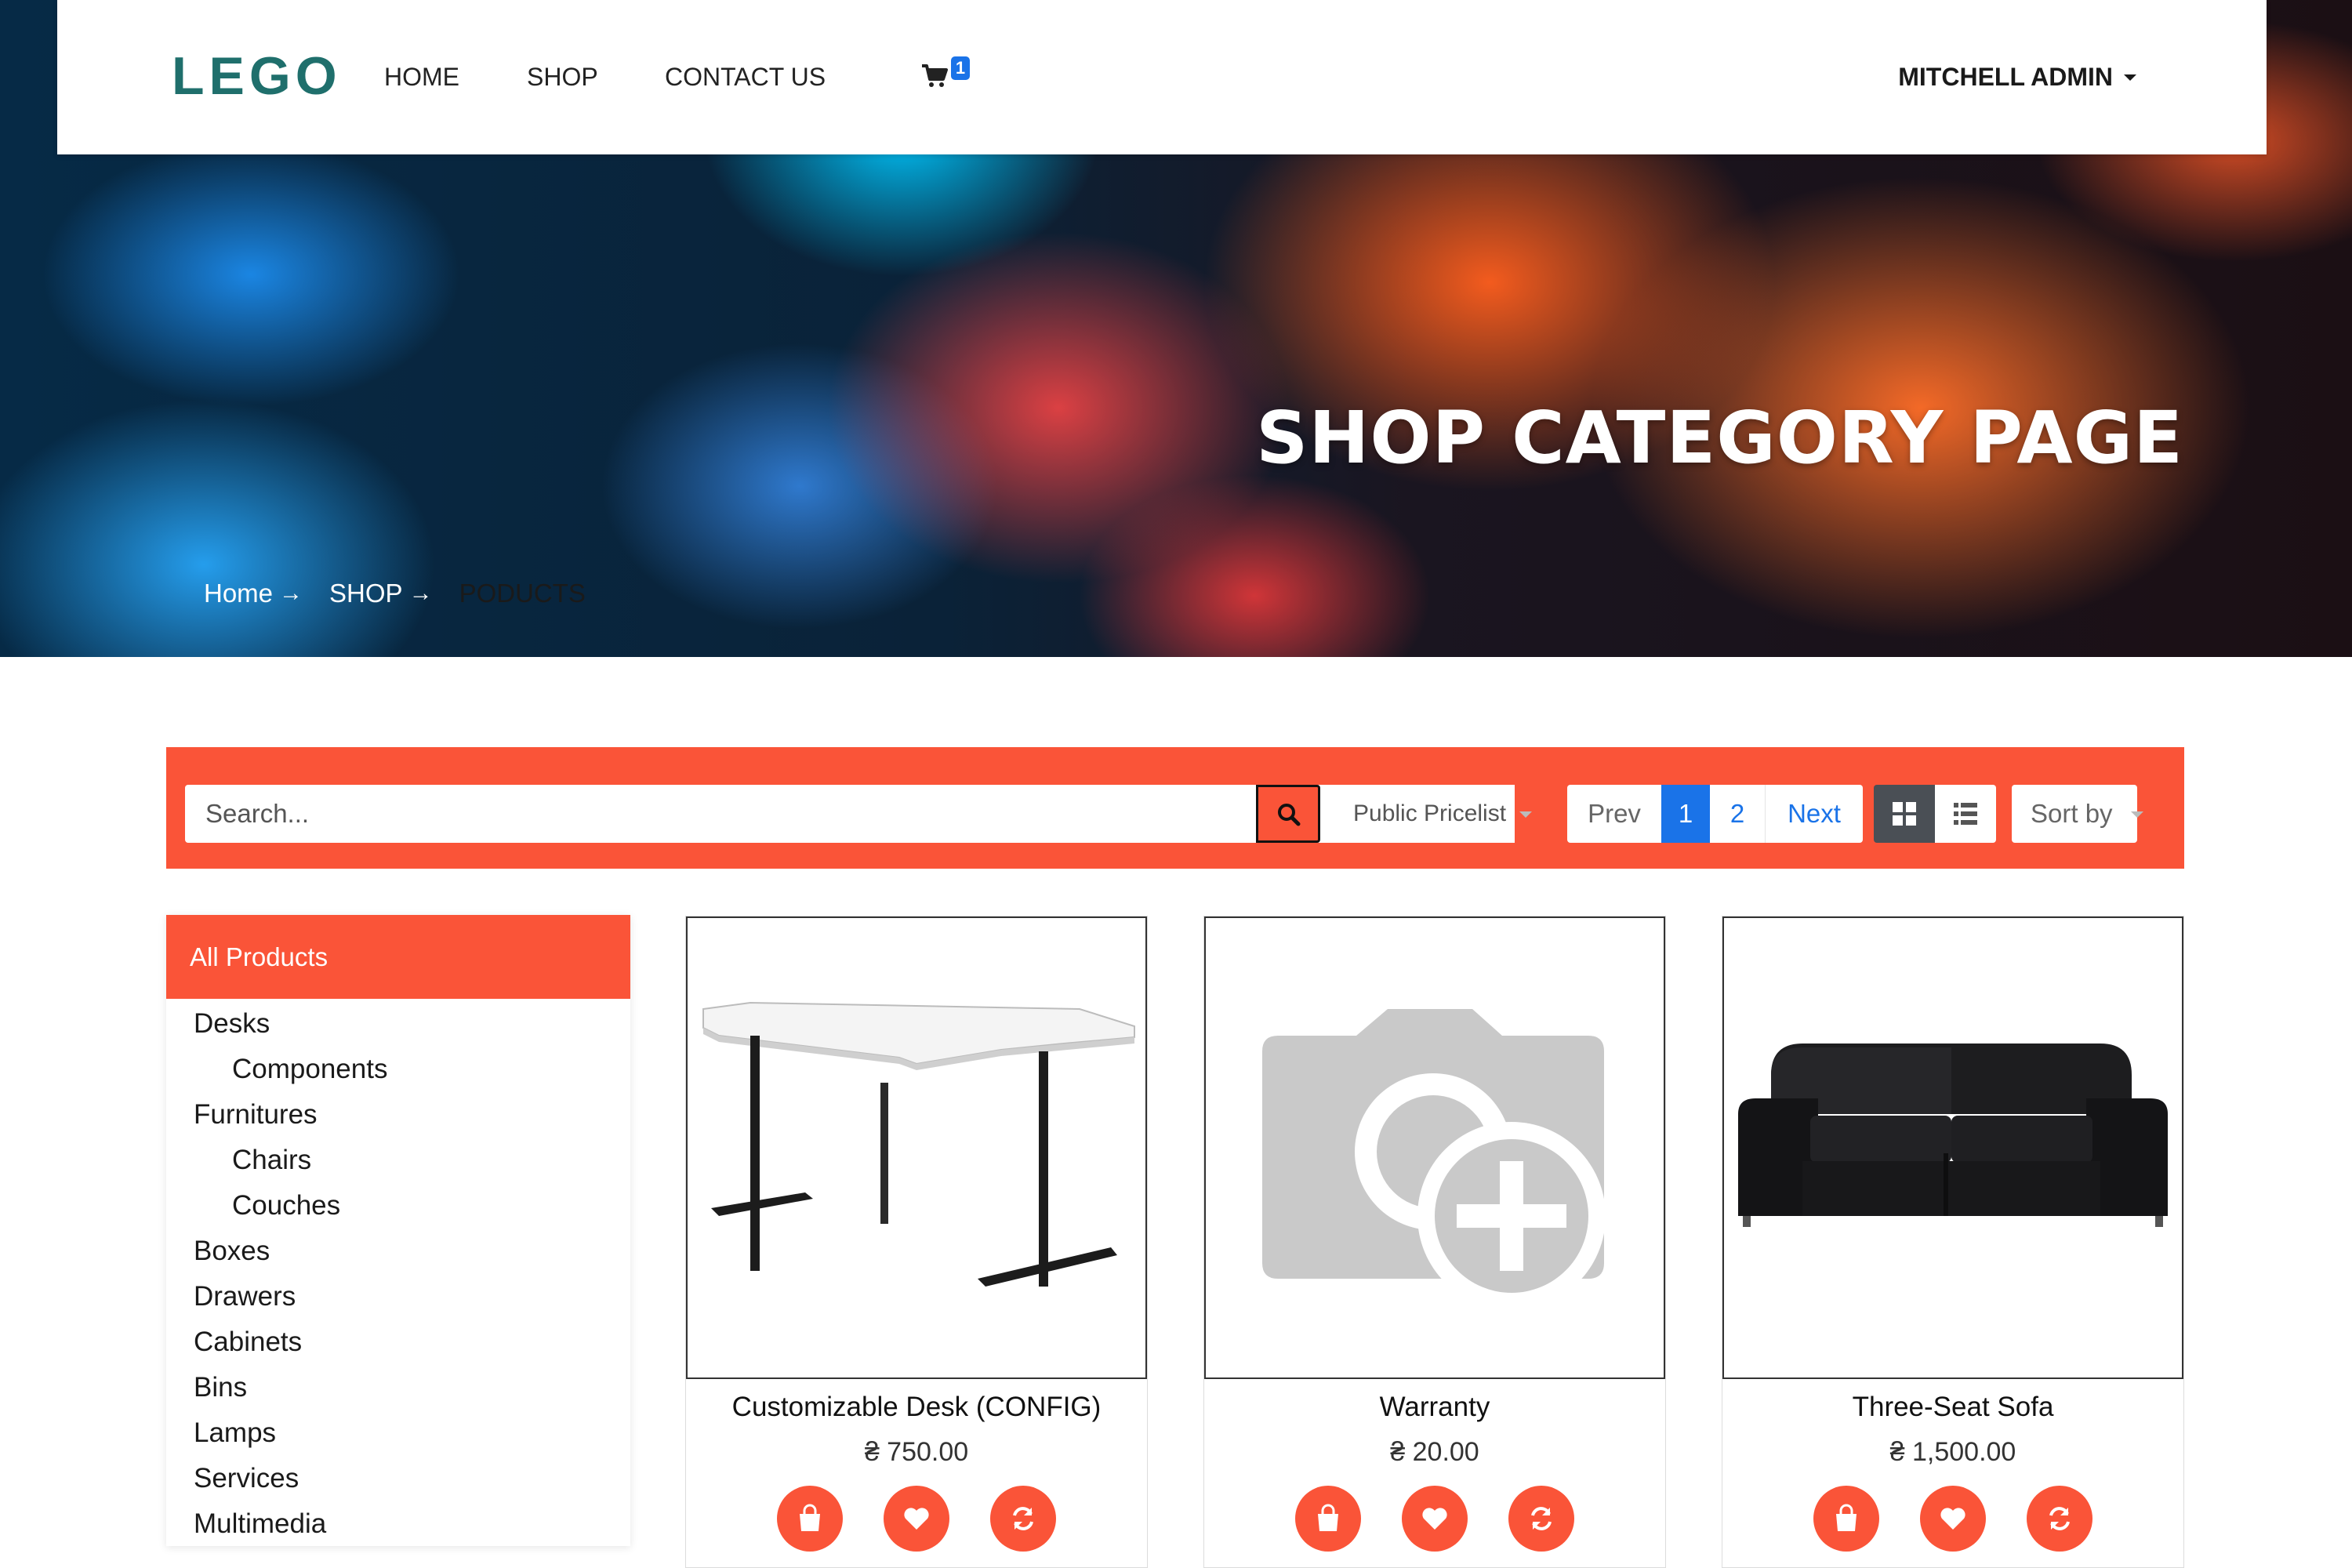 This screenshot has height=1568, width=2352. I want to click on shopping-cart-icon, so click(935, 75).